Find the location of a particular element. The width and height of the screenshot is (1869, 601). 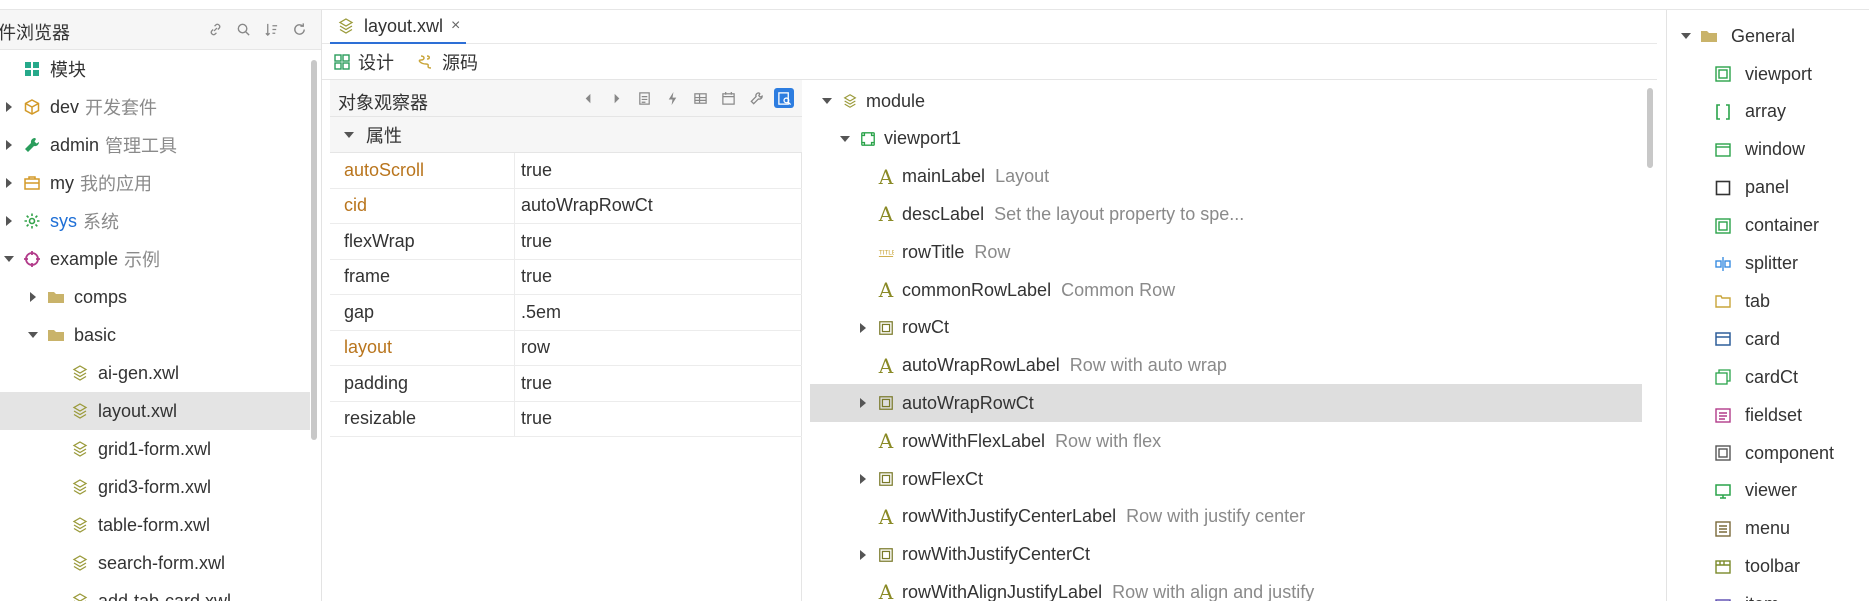

property-row: gap .5em is located at coordinates (566, 313).